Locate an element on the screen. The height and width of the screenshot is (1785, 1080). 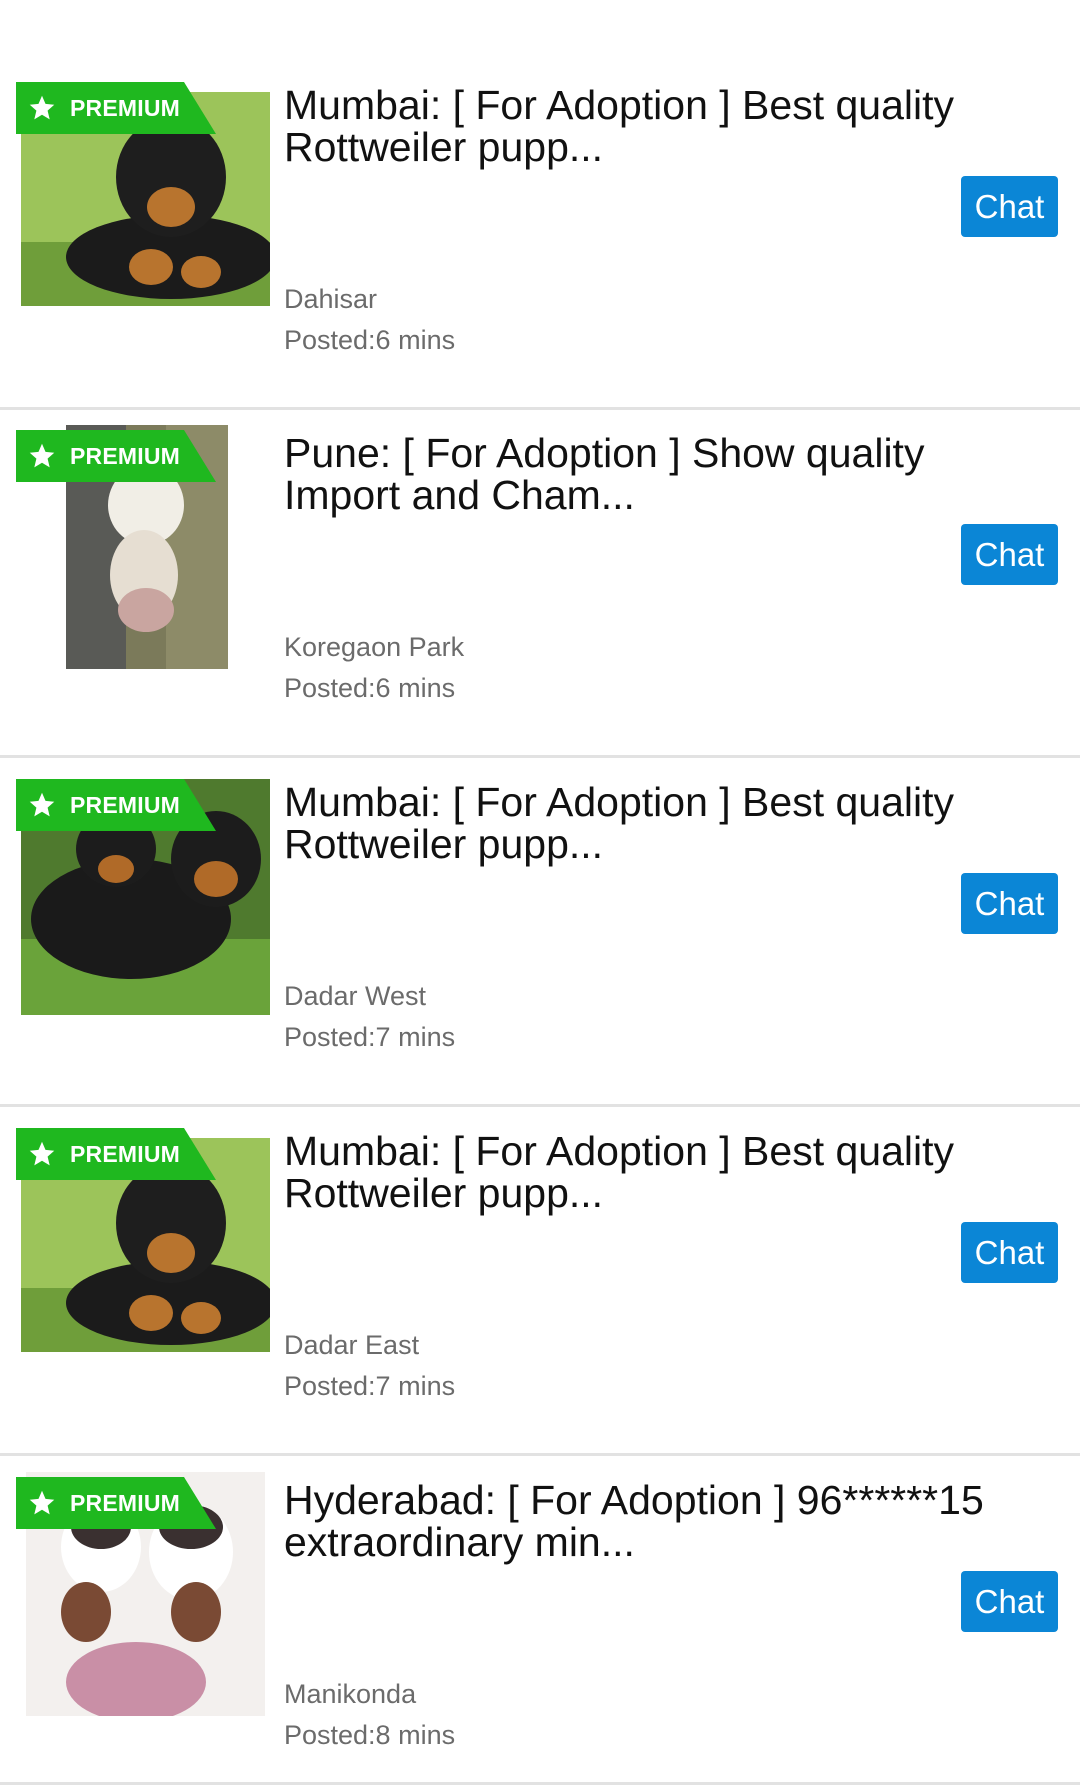
listing-location: Dahisar is located at coordinates (331, 299).